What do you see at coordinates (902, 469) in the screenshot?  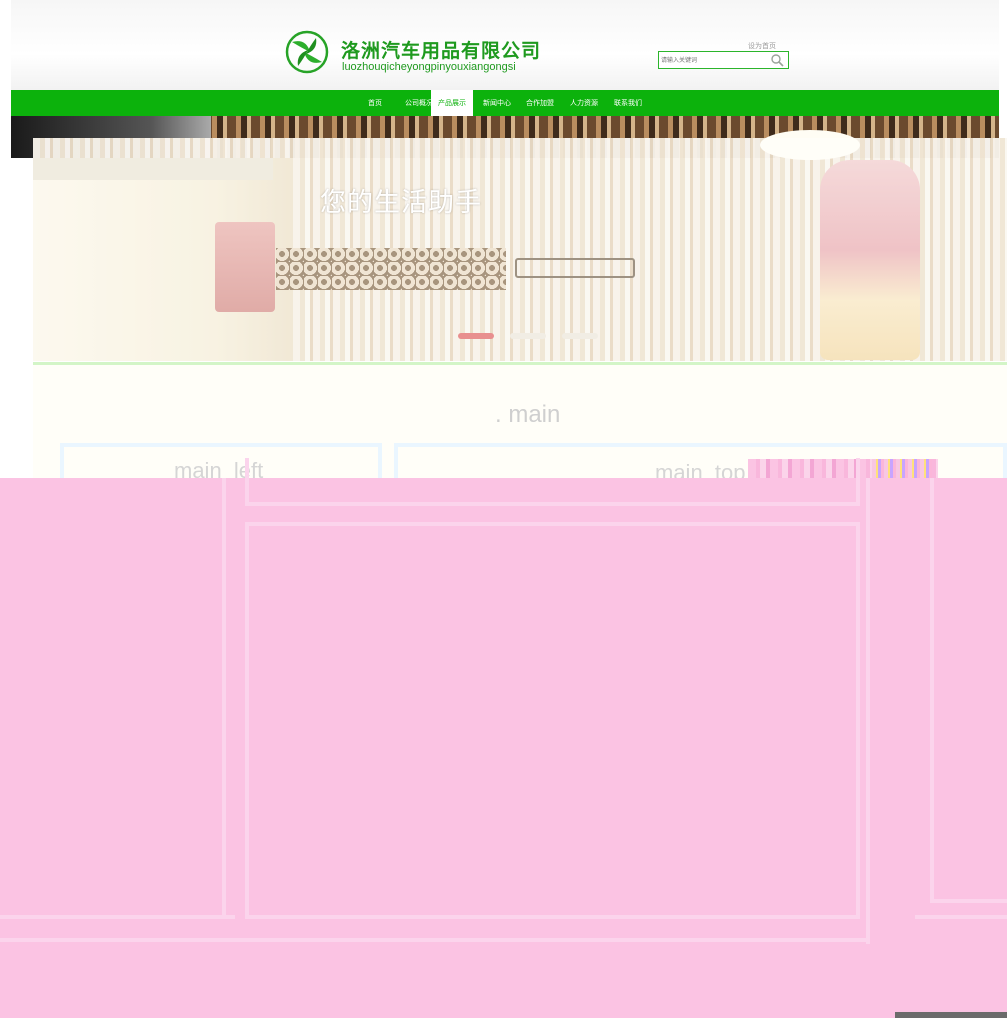 I see `pink-stripe-accent` at bounding box center [902, 469].